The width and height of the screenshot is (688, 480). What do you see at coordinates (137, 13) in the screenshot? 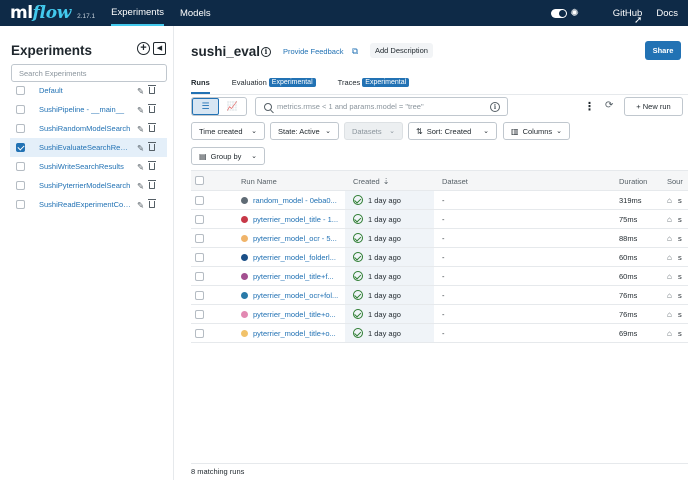
I see `nav-experiments: Experiments` at bounding box center [137, 13].